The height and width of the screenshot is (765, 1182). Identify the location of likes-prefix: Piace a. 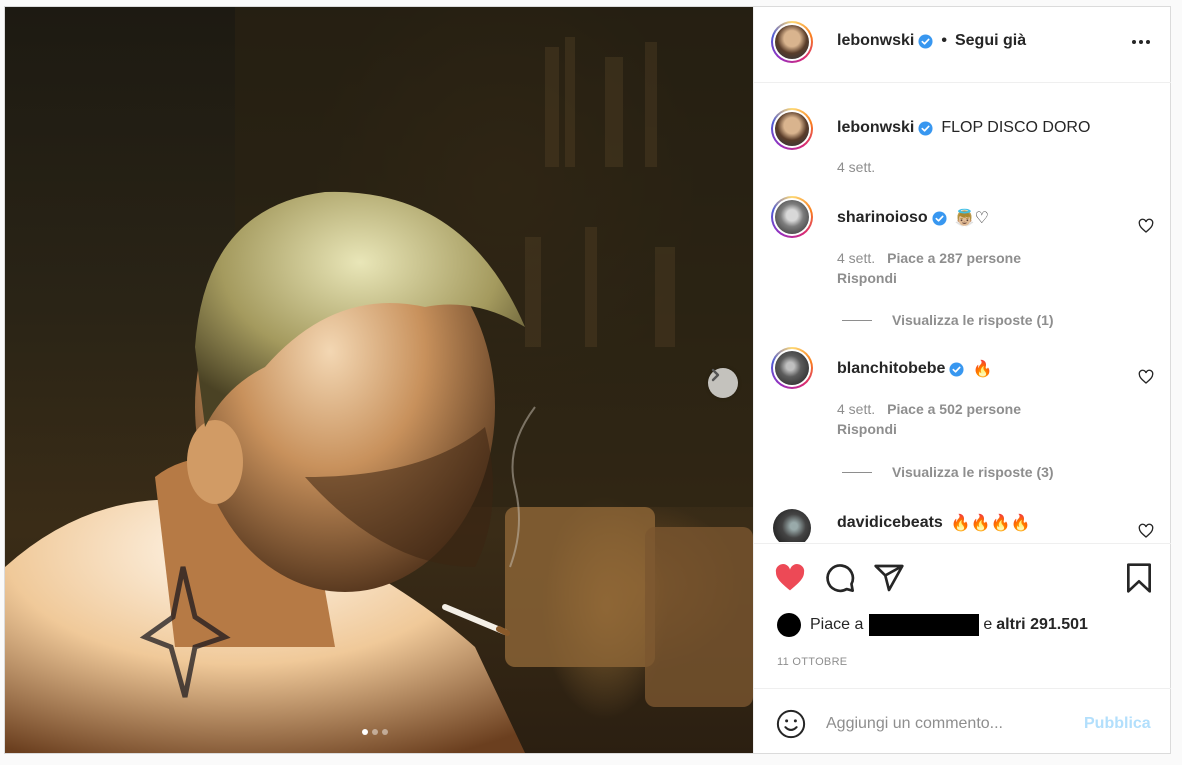
(837, 624).